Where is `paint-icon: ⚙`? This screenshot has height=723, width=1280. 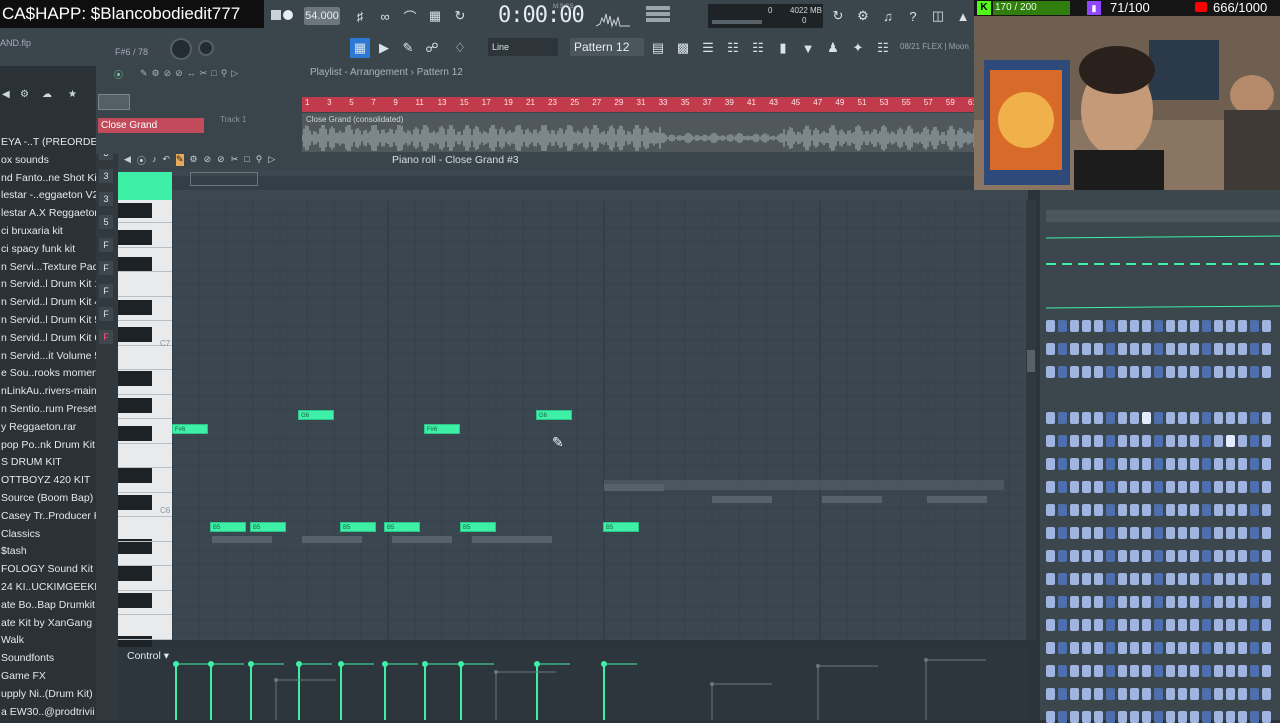
paint-icon: ⚙ is located at coordinates (156, 74).